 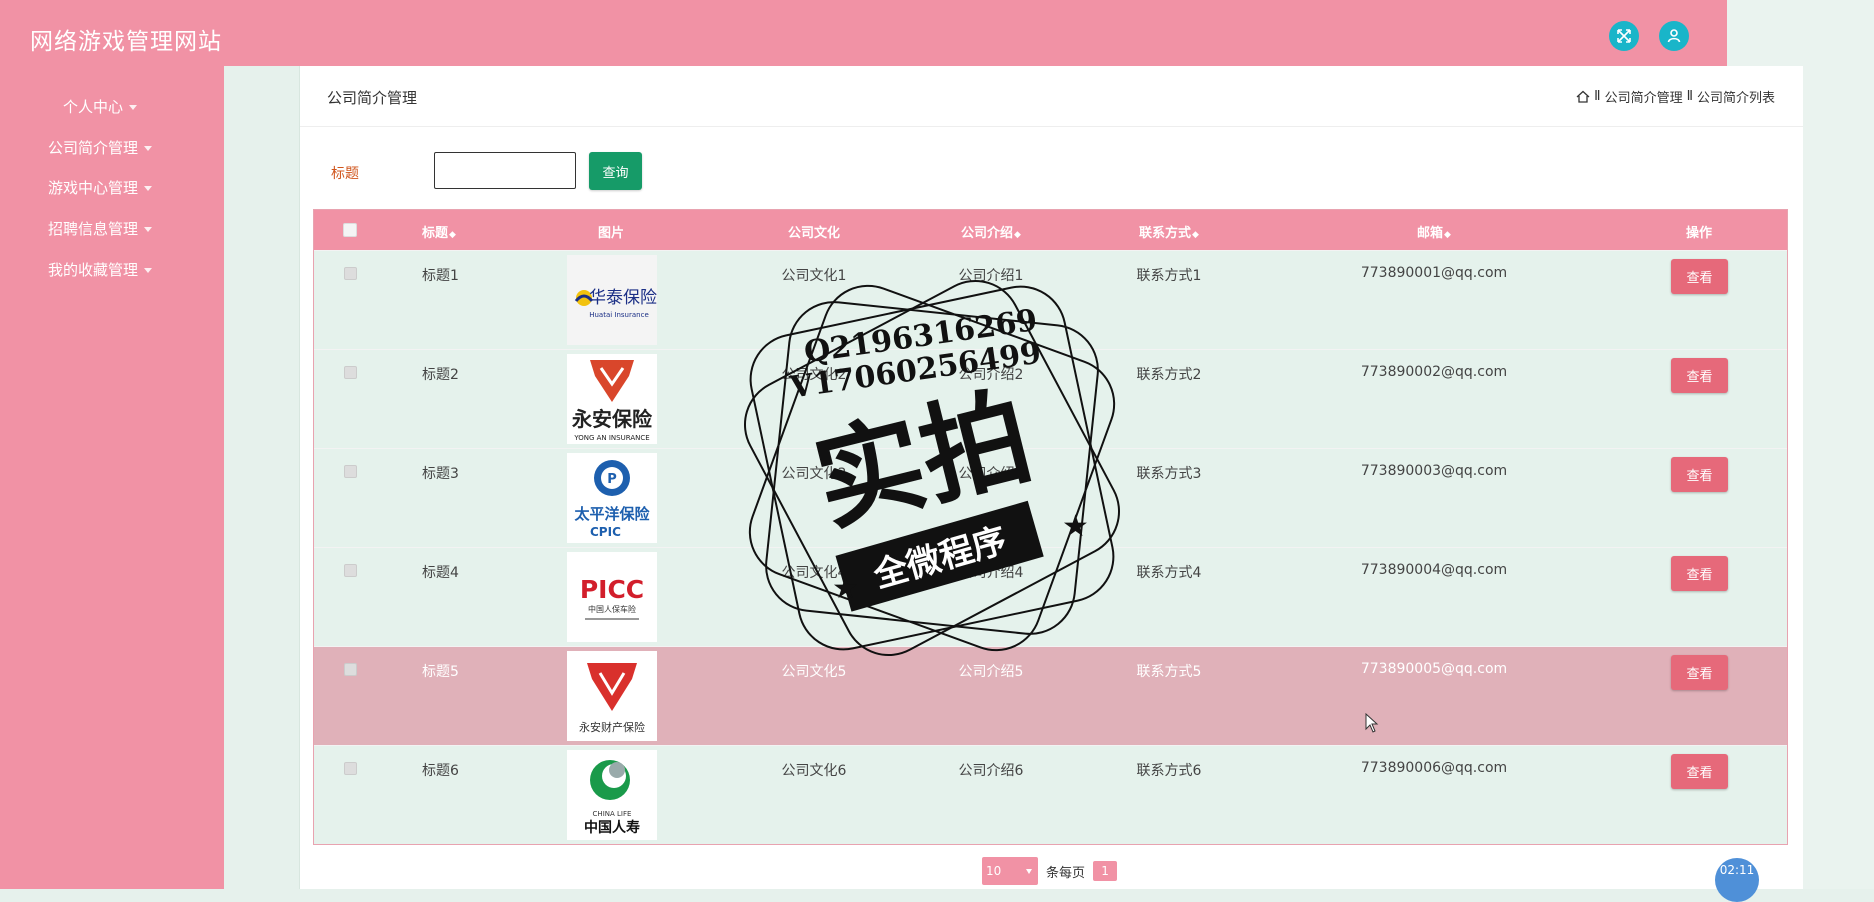 What do you see at coordinates (92, 229) in the screenshot?
I see `sidebar-item-label: 招聘信息管理` at bounding box center [92, 229].